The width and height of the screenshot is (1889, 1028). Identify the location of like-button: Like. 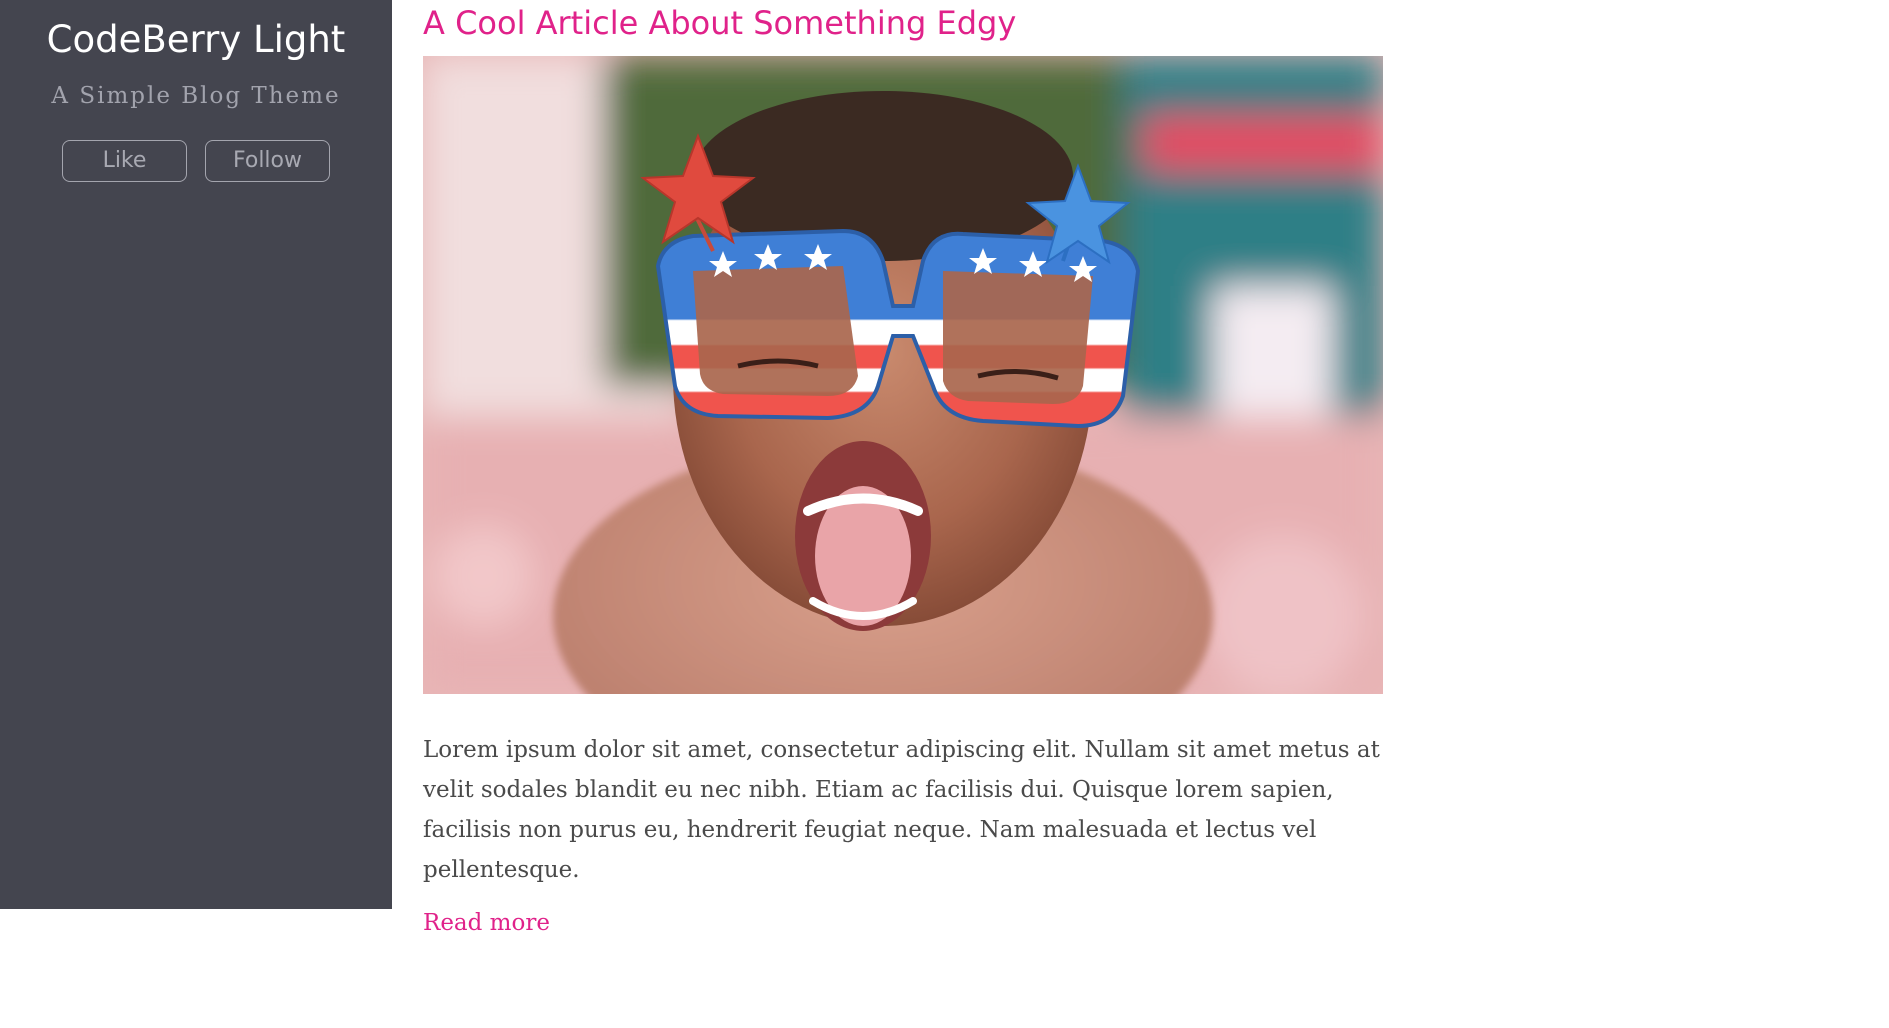
(124, 161).